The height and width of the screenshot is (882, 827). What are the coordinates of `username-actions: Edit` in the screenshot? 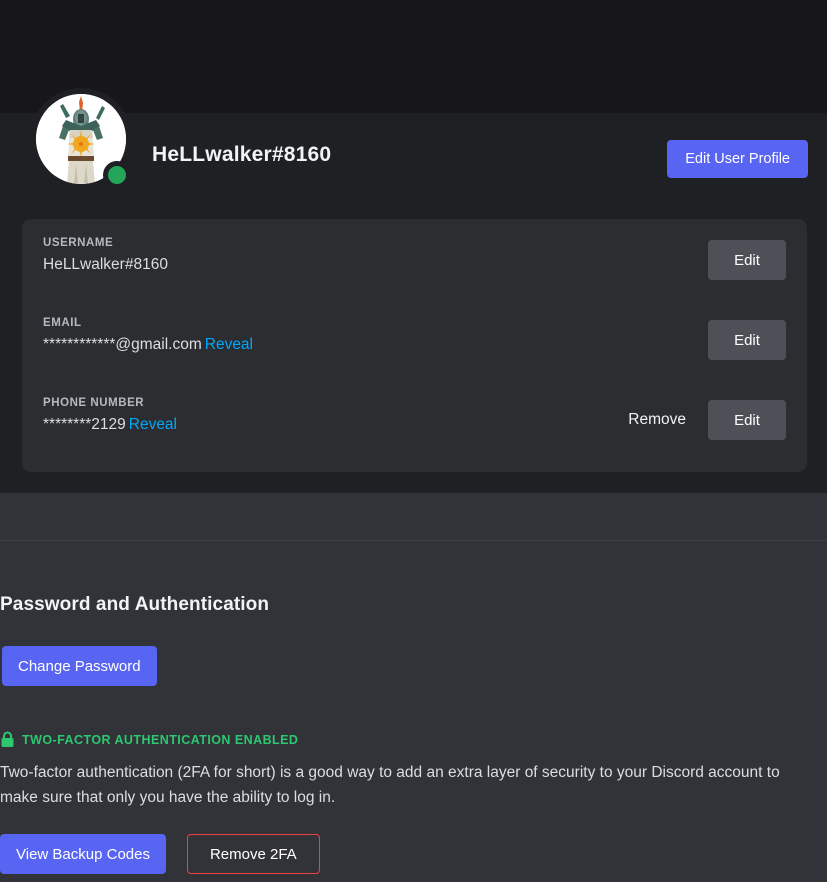 It's located at (747, 260).